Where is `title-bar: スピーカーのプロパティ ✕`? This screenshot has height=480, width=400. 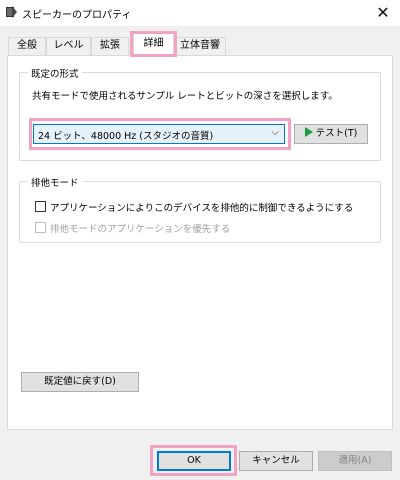 title-bar: スピーカーのプロパティ ✕ is located at coordinates (200, 13).